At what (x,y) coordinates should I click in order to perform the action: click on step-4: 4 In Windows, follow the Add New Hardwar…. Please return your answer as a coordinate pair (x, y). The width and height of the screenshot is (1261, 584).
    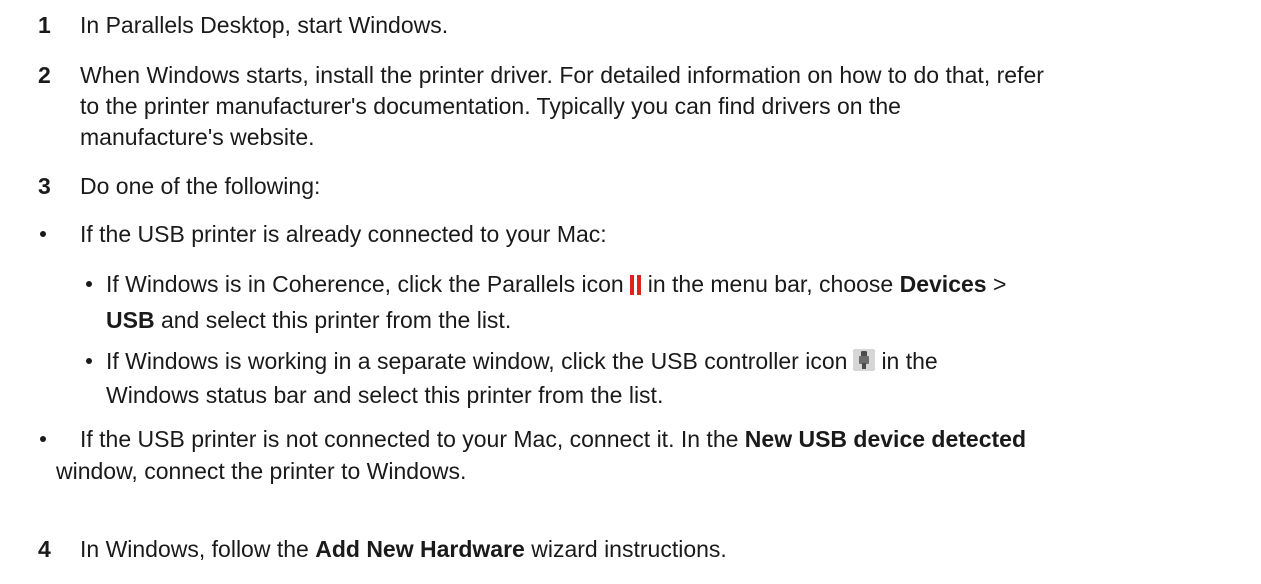
    Looking at the image, I should click on (645, 549).